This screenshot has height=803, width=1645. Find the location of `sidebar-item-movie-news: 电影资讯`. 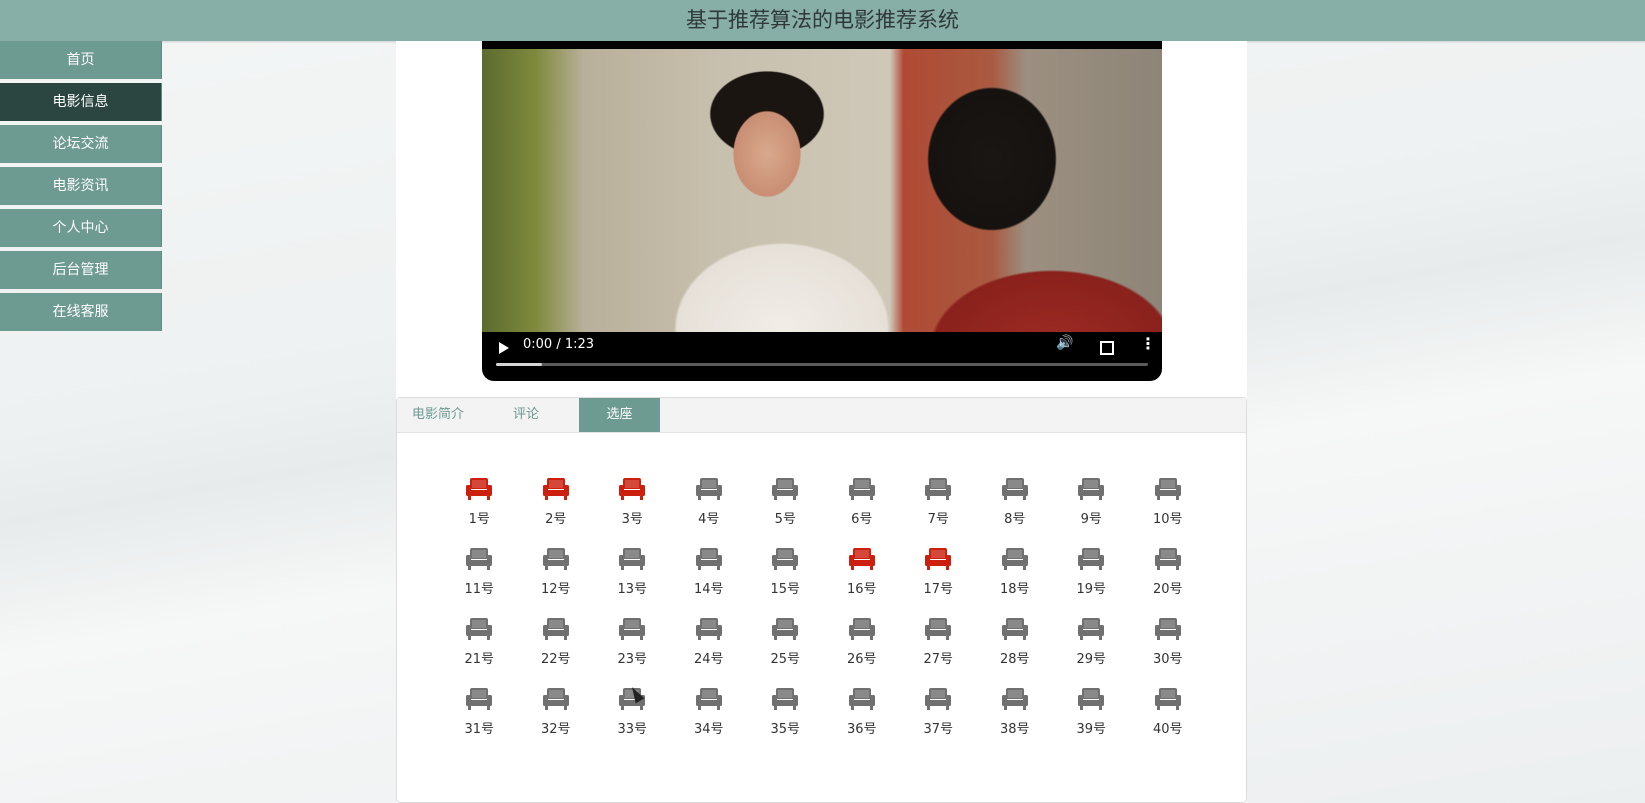

sidebar-item-movie-news: 电影资讯 is located at coordinates (81, 186).